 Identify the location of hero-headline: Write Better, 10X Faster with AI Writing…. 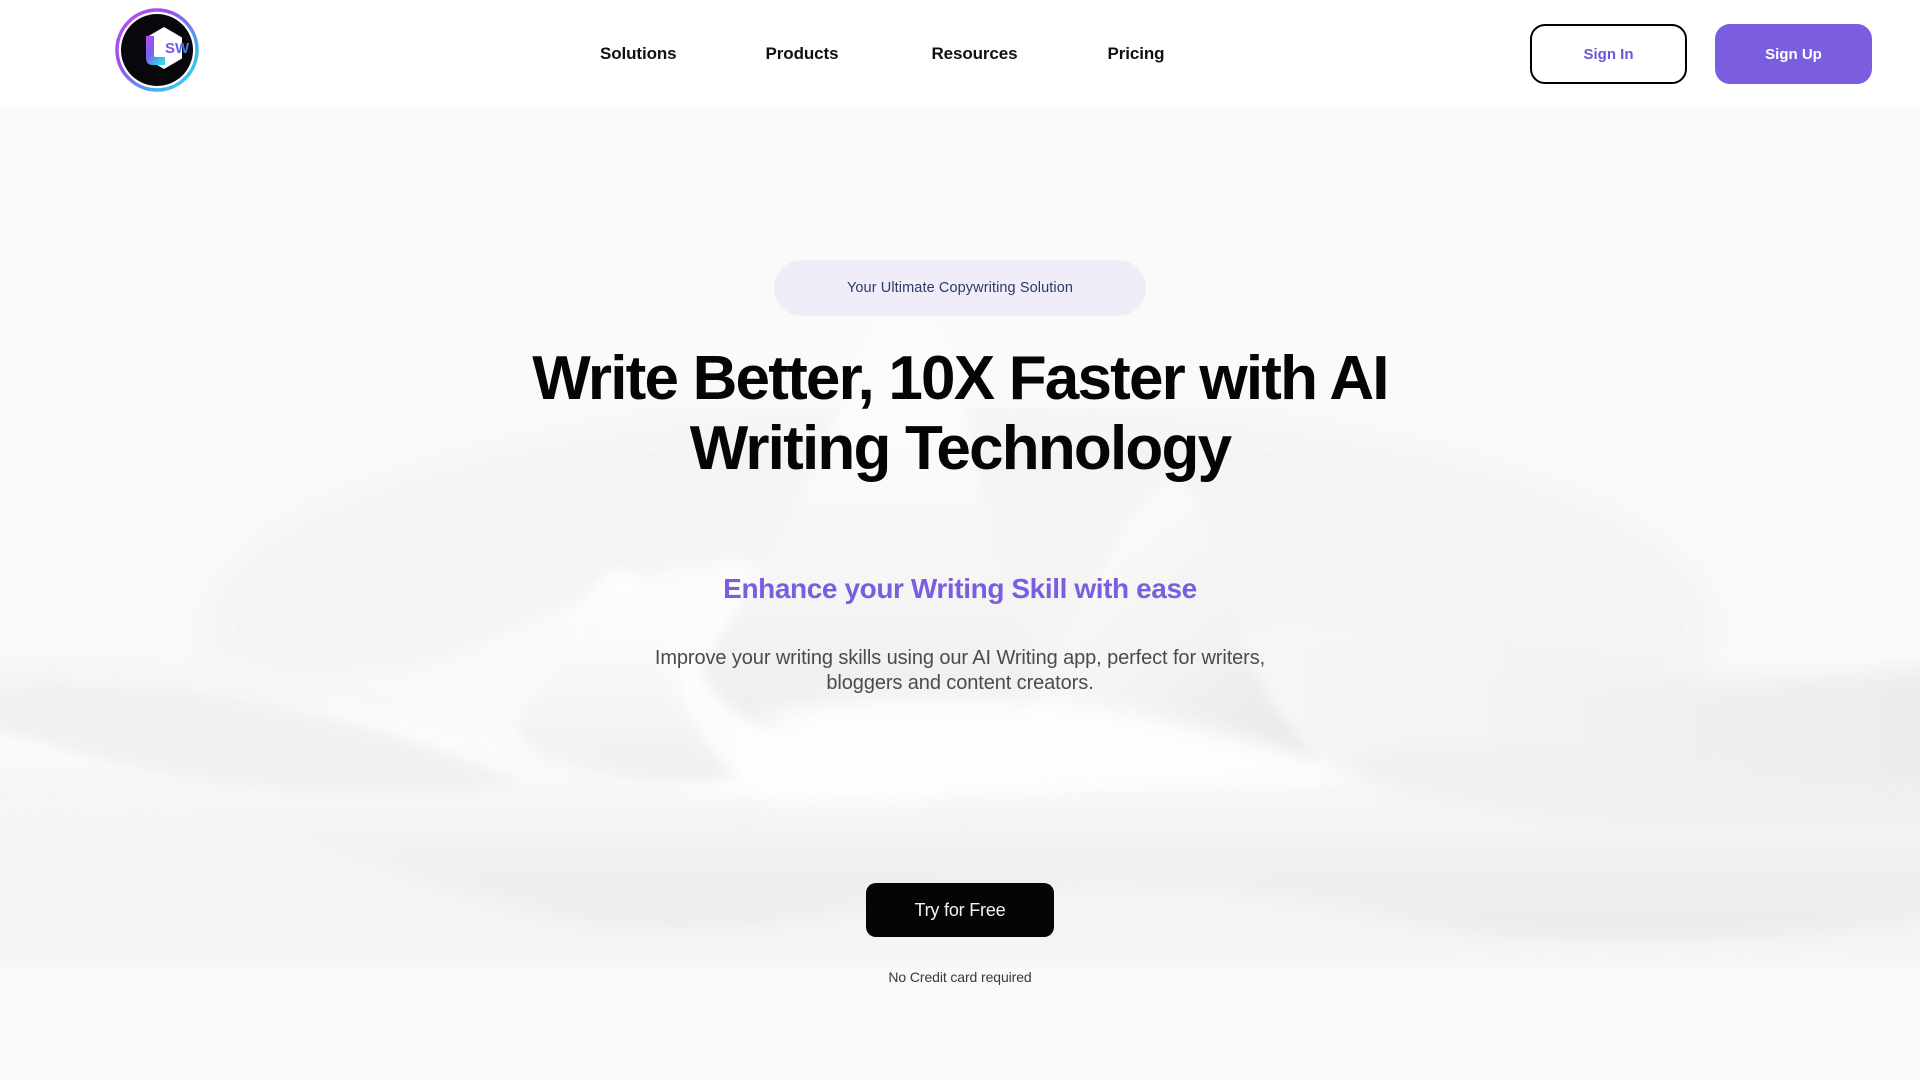
(960, 413).